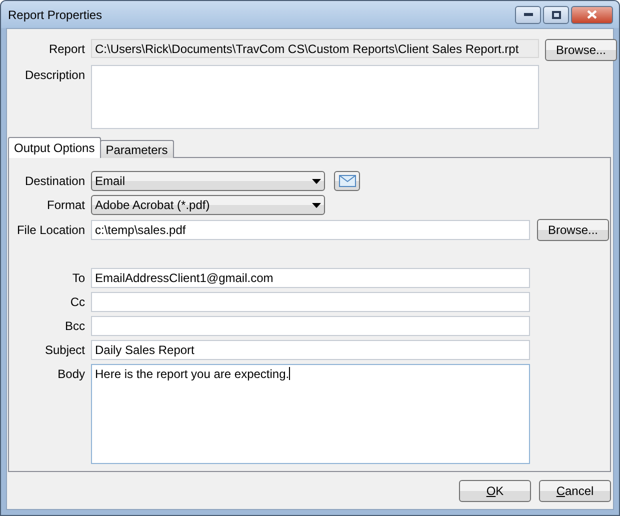 Image resolution: width=620 pixels, height=516 pixels. Describe the element at coordinates (208, 205) in the screenshot. I see `format-dropdown: Adobe Acrobat (*.pdf)` at that location.